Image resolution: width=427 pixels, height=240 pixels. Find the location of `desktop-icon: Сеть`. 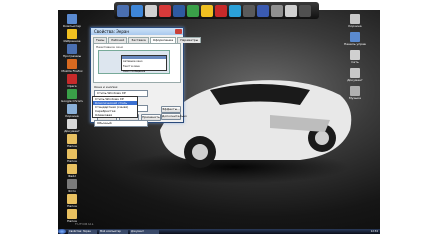

desktop-icon: Сеть is located at coordinates (355, 57).